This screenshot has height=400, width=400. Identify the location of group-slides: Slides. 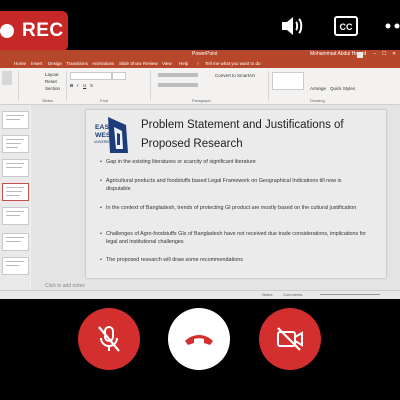
(47, 100).